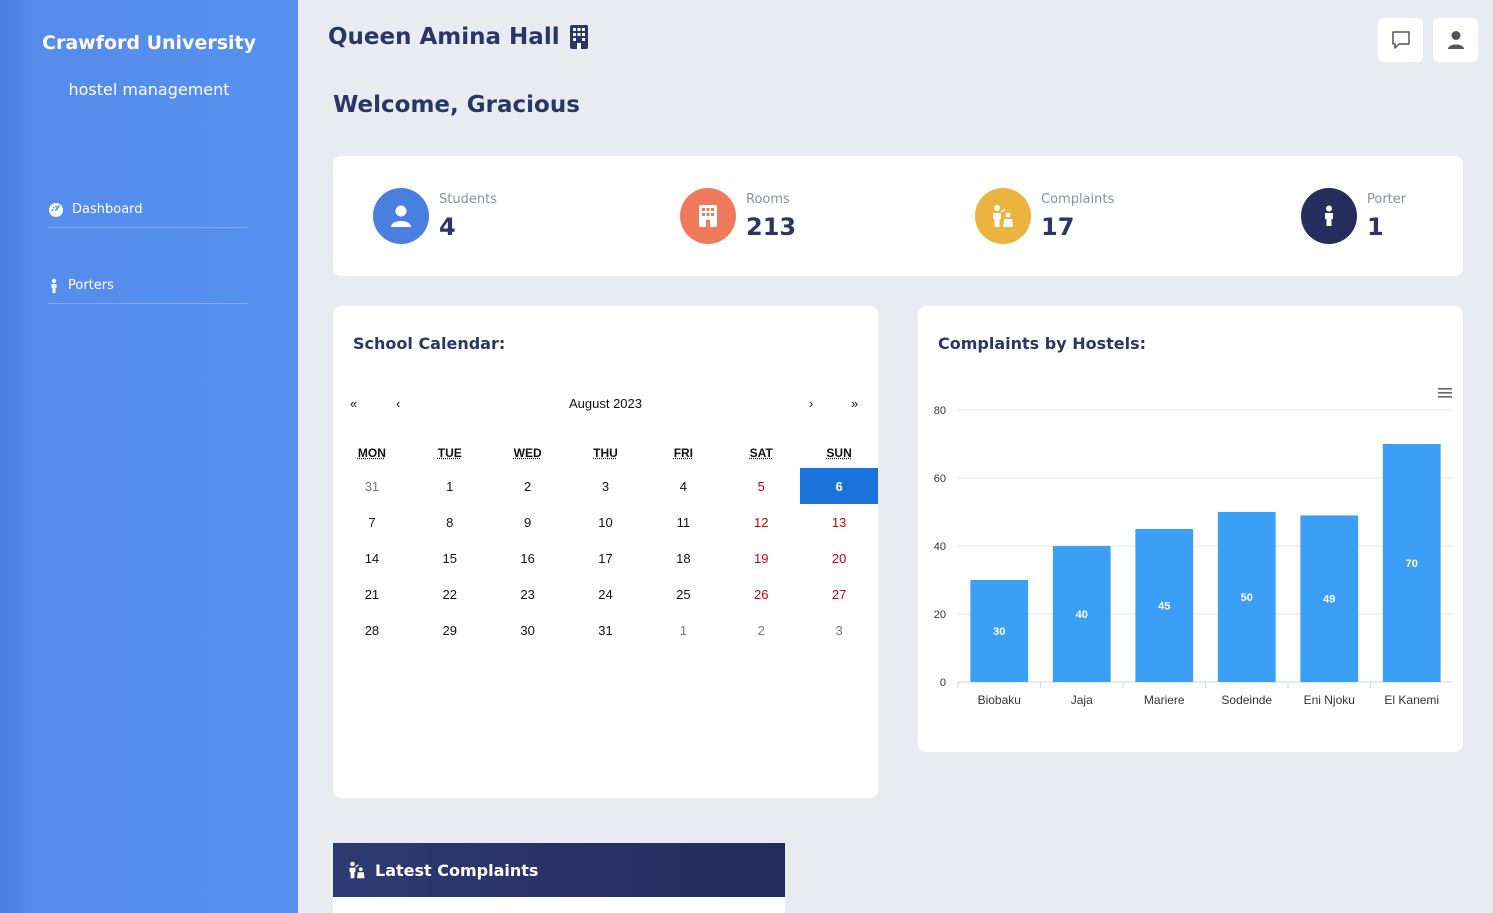 The image size is (1493, 913). Describe the element at coordinates (940, 479) in the screenshot. I see `y-tick-label: 60` at that location.